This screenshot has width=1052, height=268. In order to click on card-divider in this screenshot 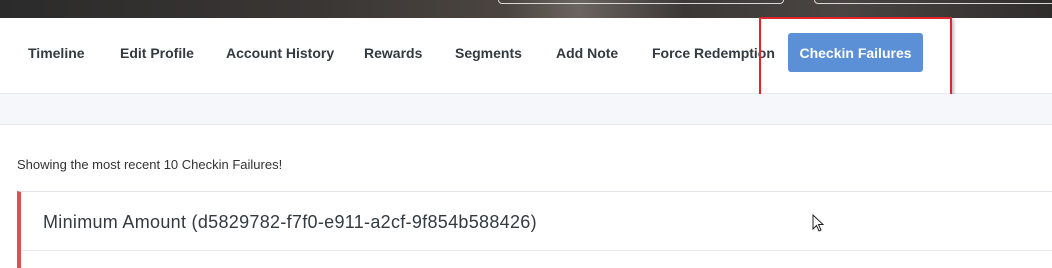, I will do `click(536, 250)`.